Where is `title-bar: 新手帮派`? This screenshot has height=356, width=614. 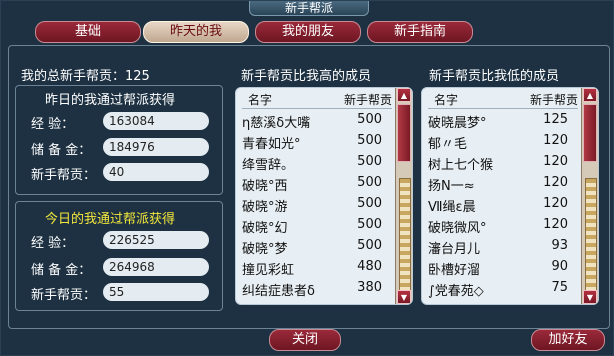 title-bar: 新手帮派 is located at coordinates (307, 8).